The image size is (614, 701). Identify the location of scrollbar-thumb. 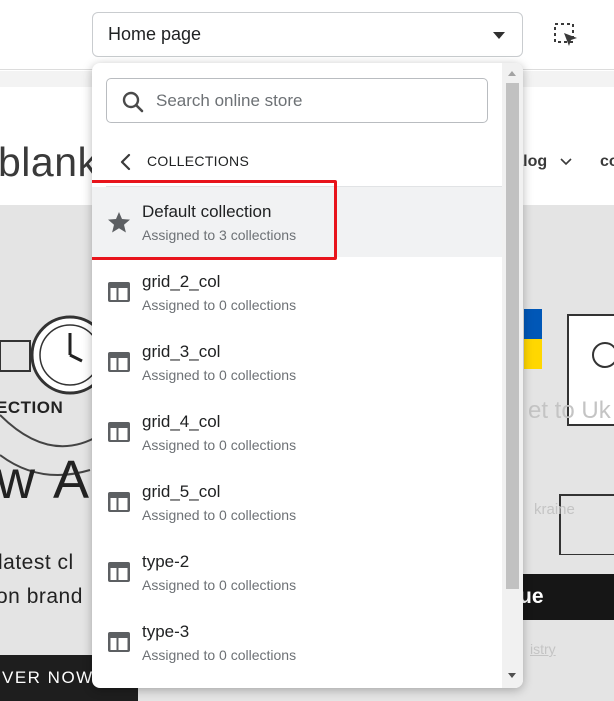
(512, 336).